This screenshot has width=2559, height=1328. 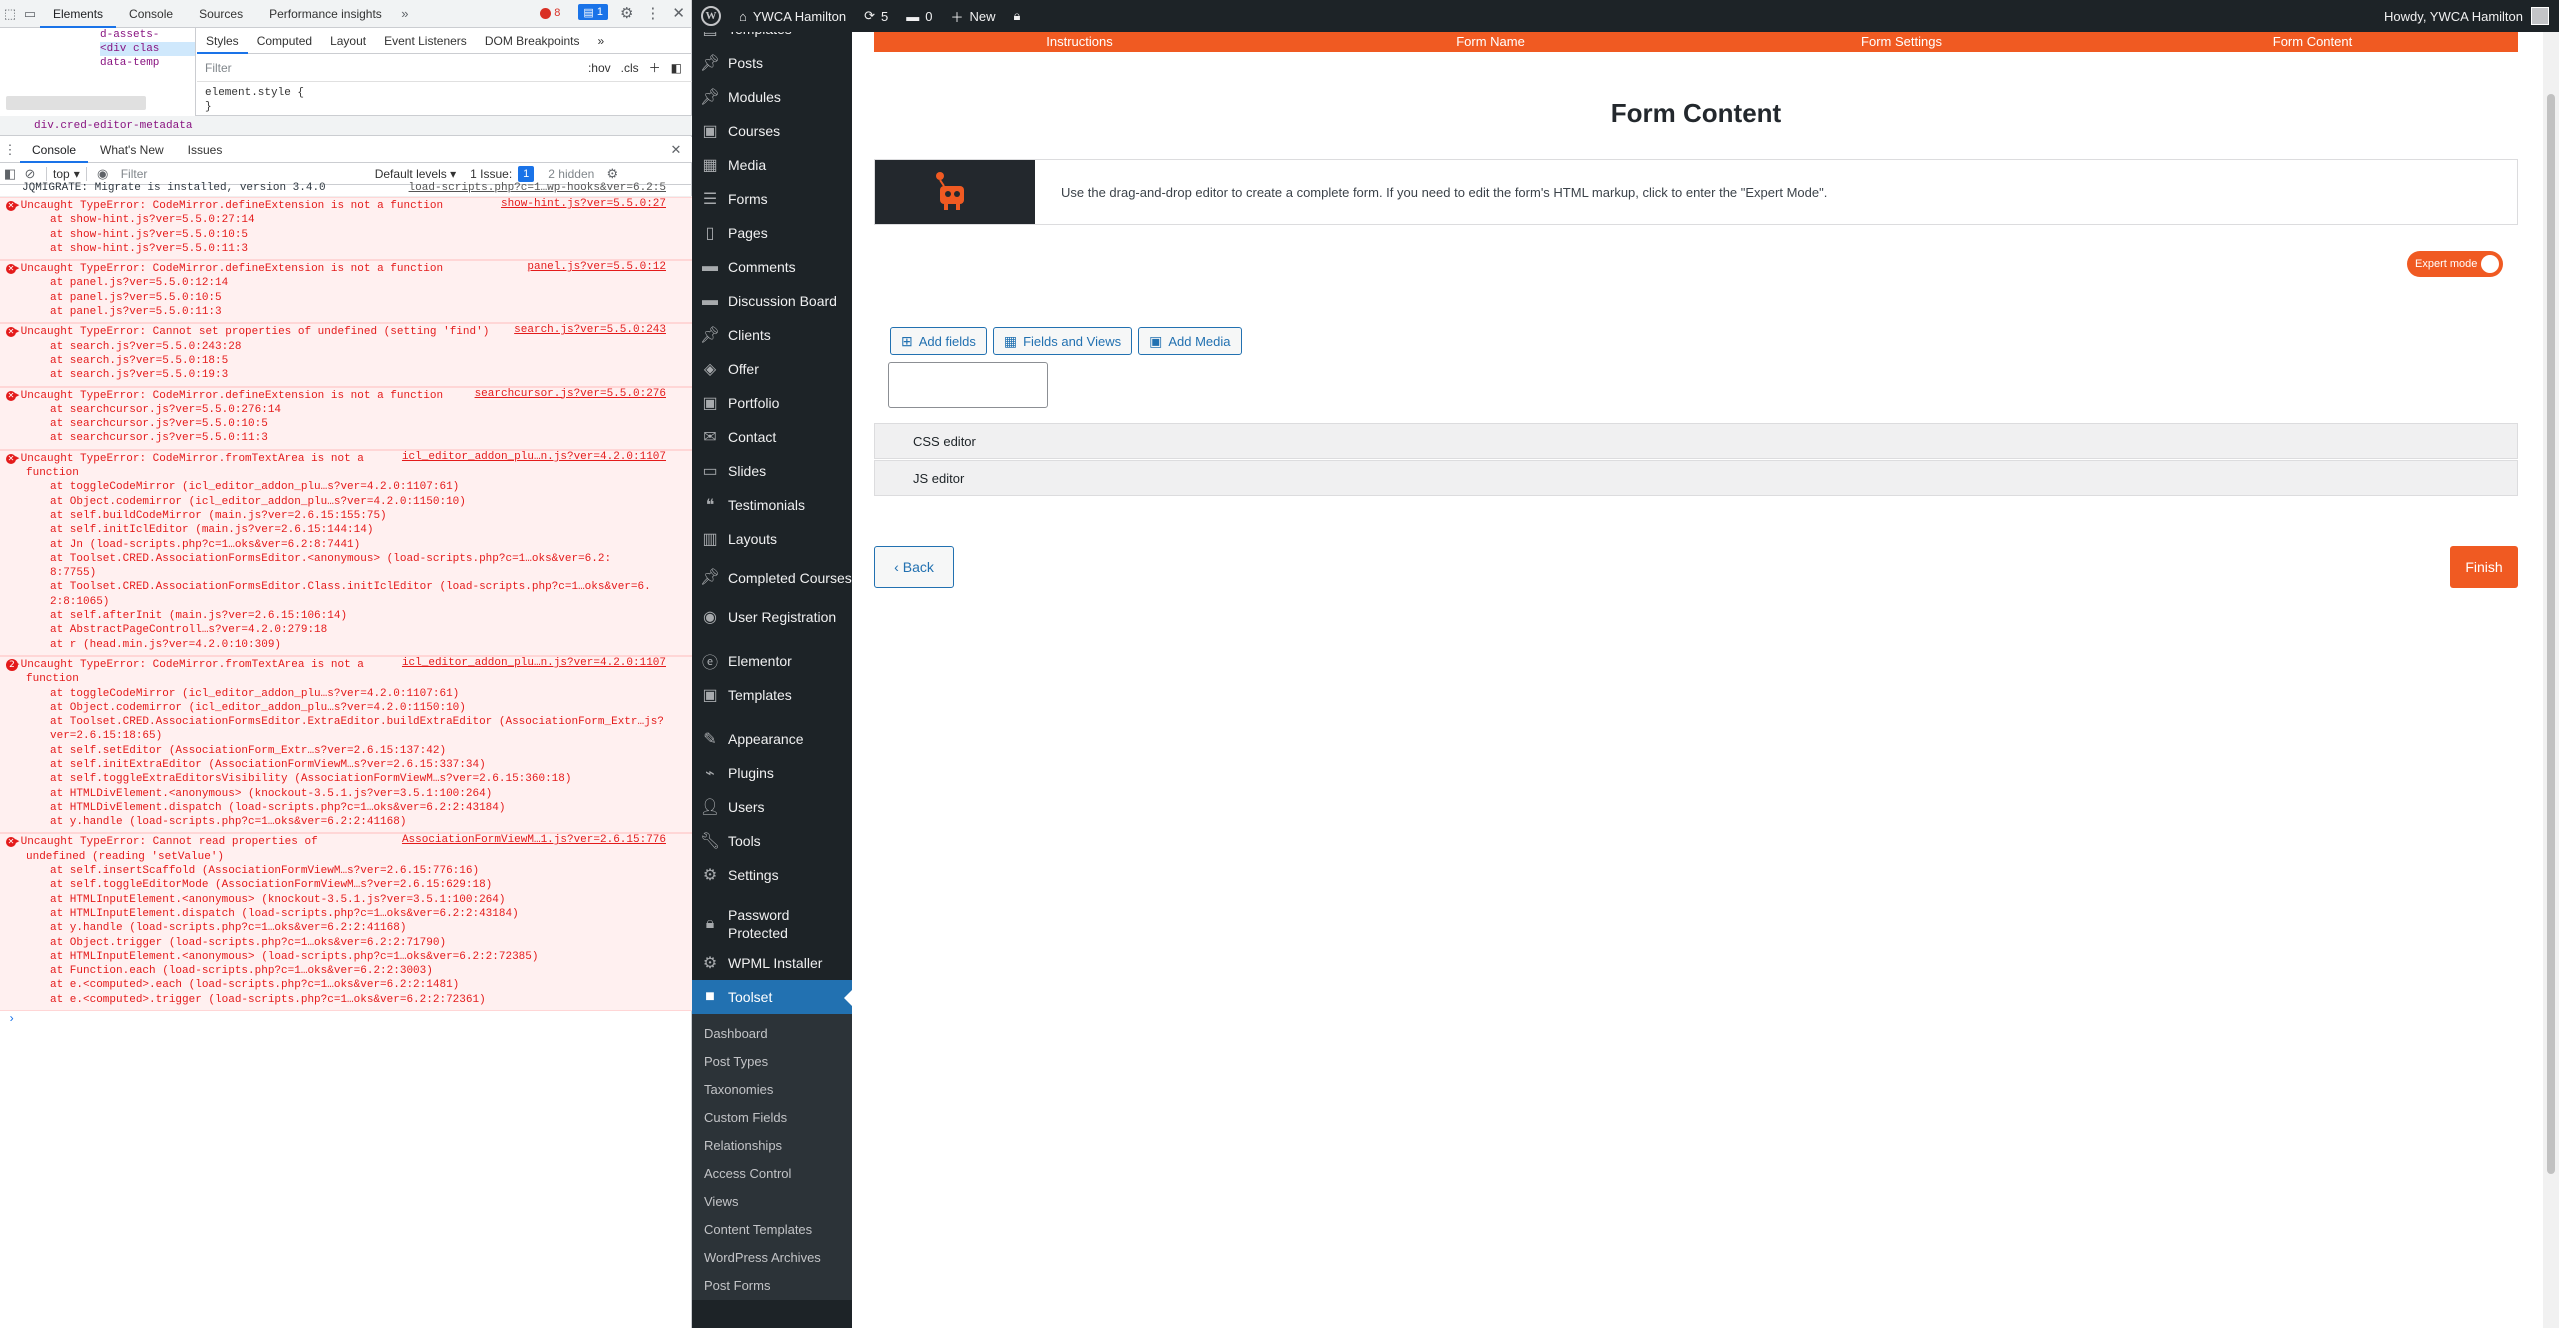 I want to click on computed-sidebar-icon: ◧, so click(x=676, y=68).